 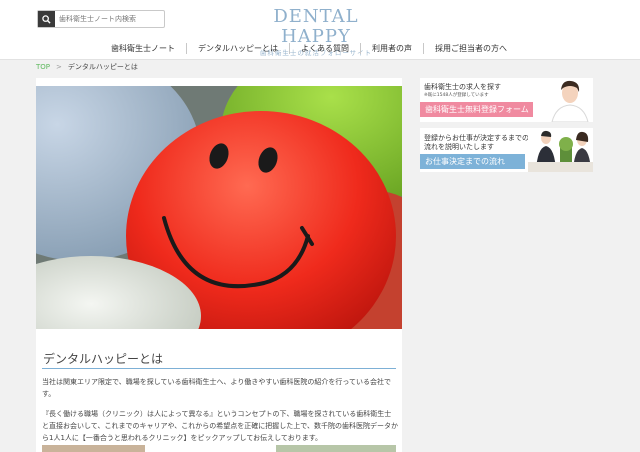 What do you see at coordinates (238, 48) in the screenshot?
I see `nav-item-about: デンタルハッピーとは` at bounding box center [238, 48].